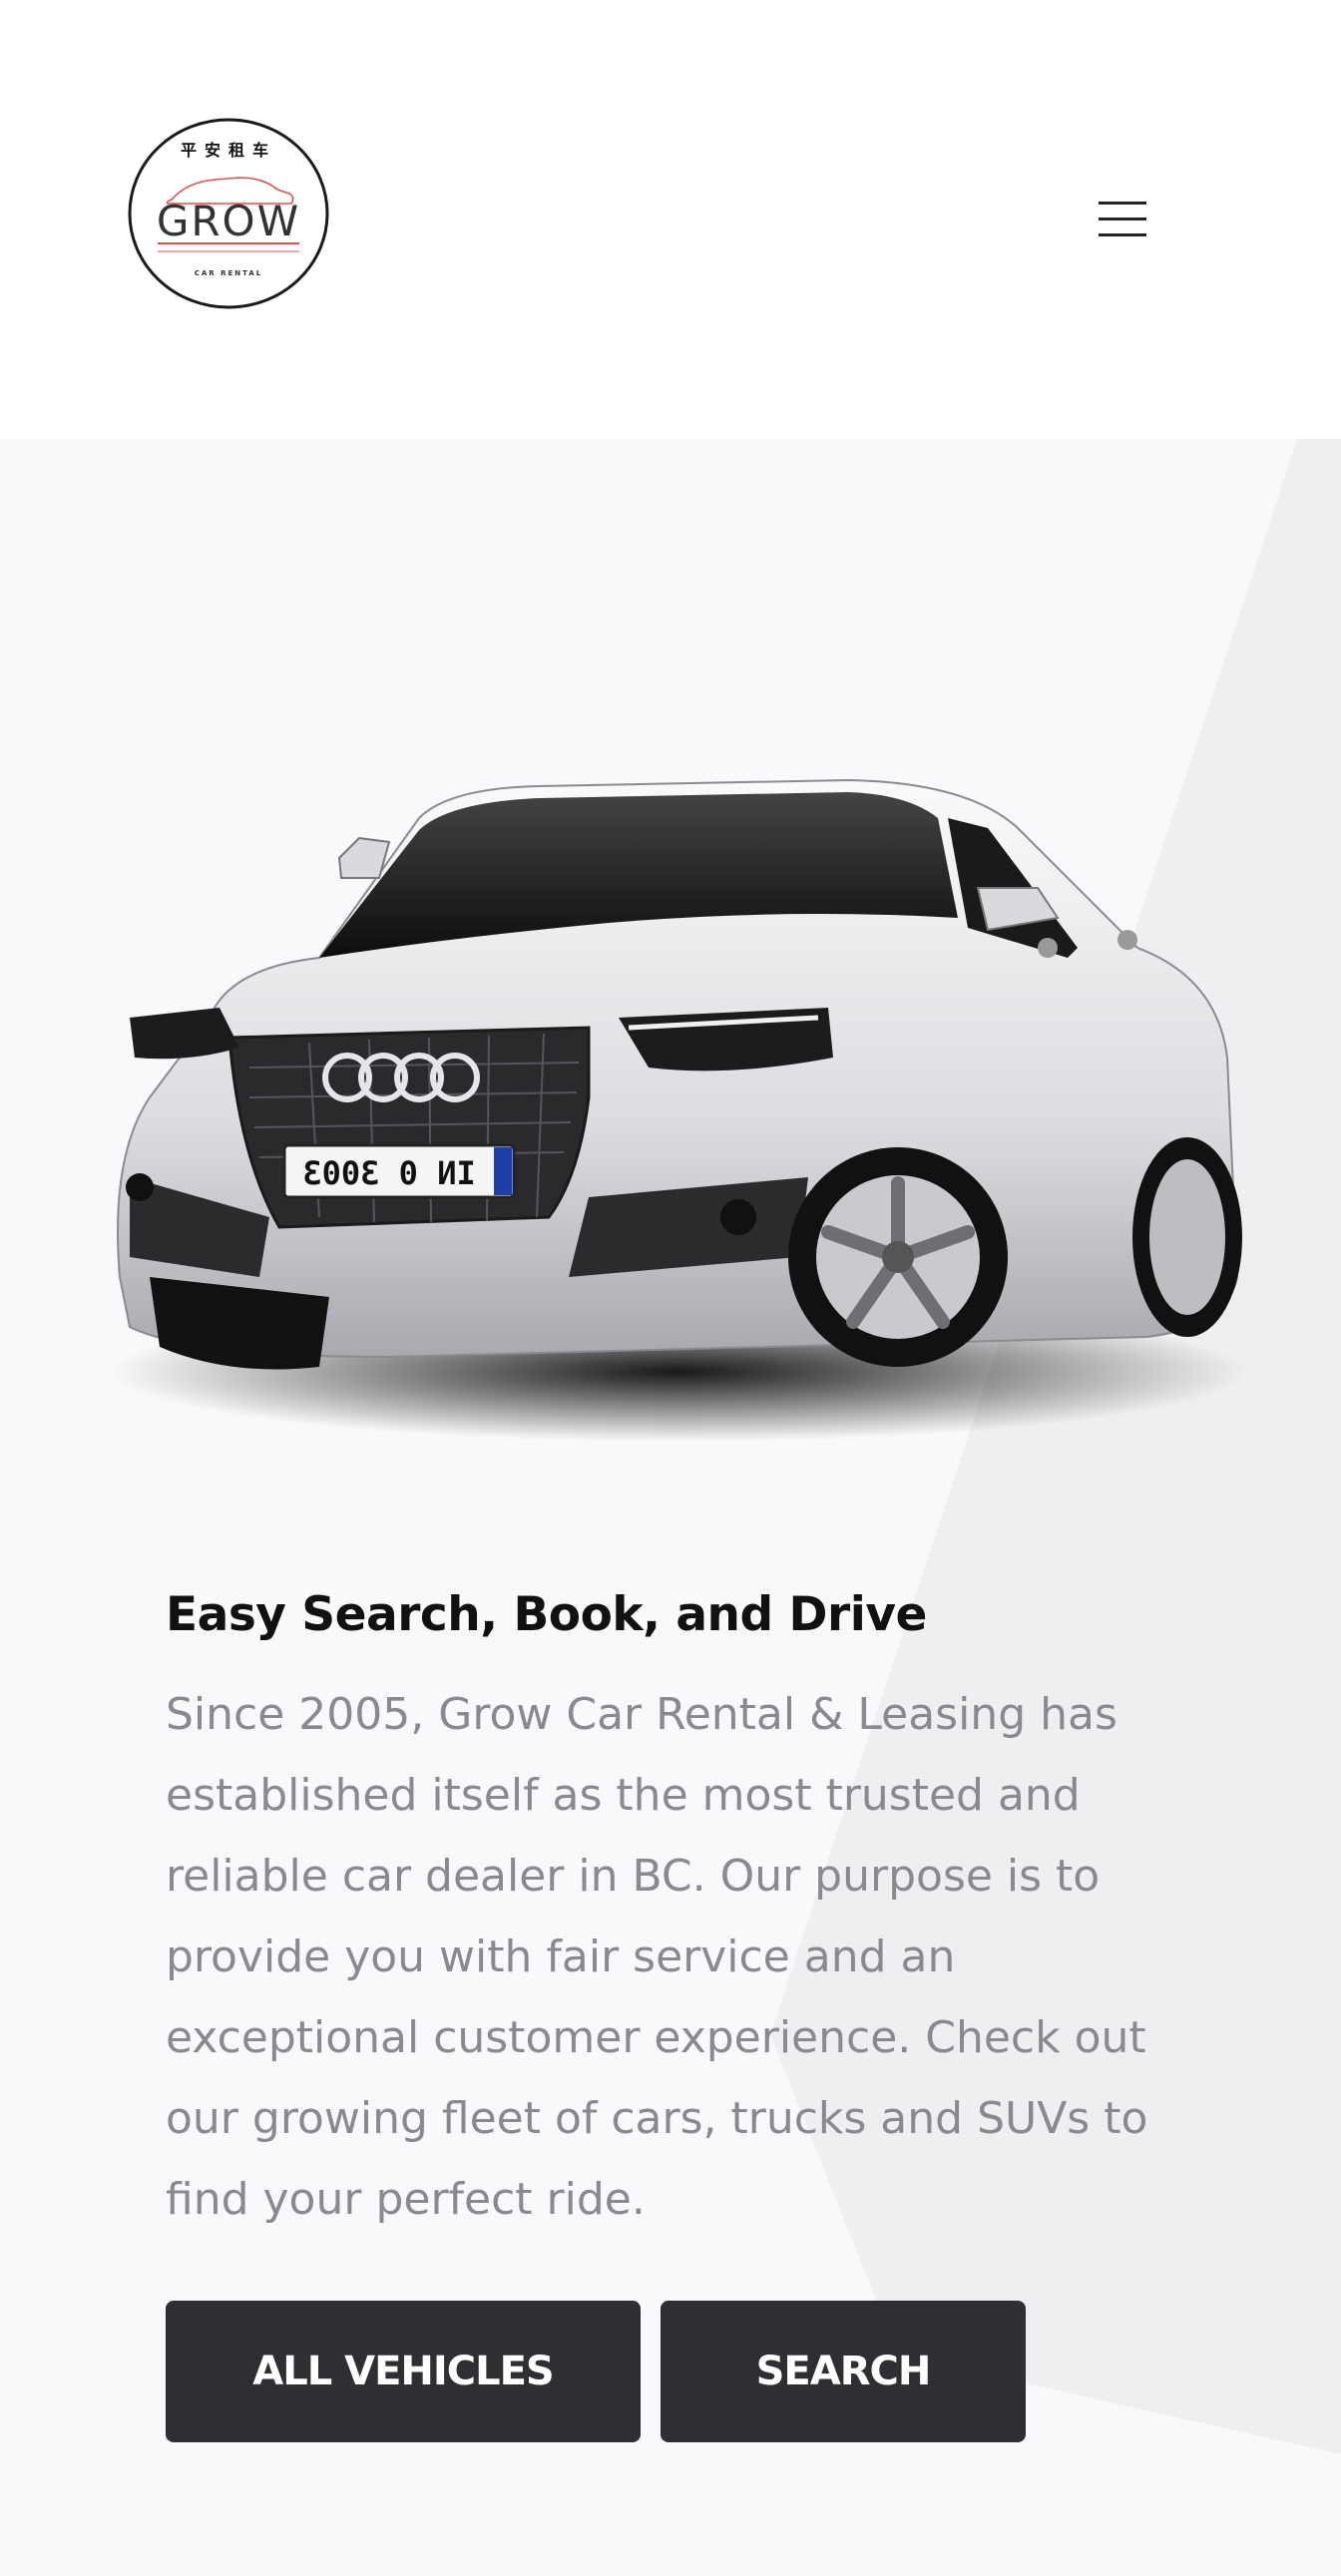 Image resolution: width=1341 pixels, height=2576 pixels. What do you see at coordinates (843, 2371) in the screenshot?
I see `search-button: SEARCH` at bounding box center [843, 2371].